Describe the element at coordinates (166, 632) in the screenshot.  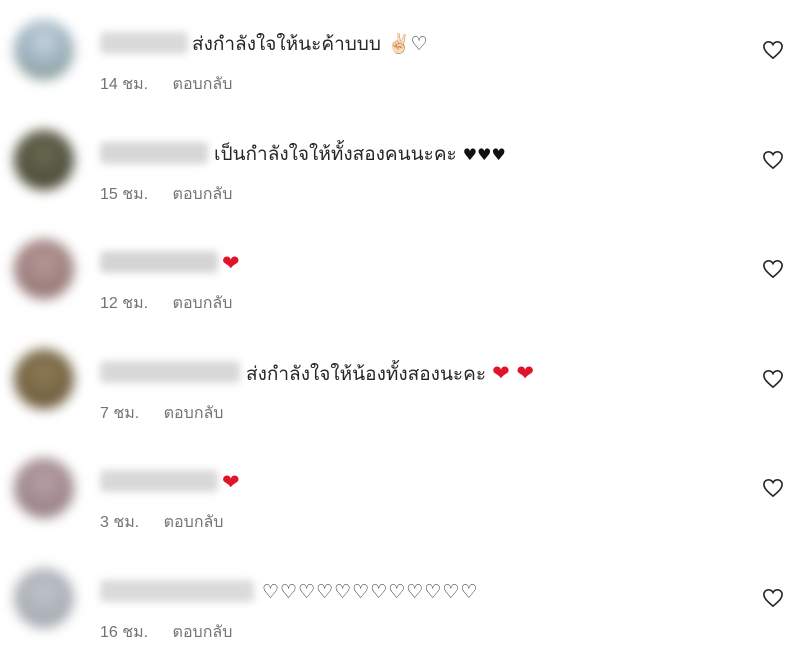
I see `comment-meta: 16 ชม. ตอบกลับ` at that location.